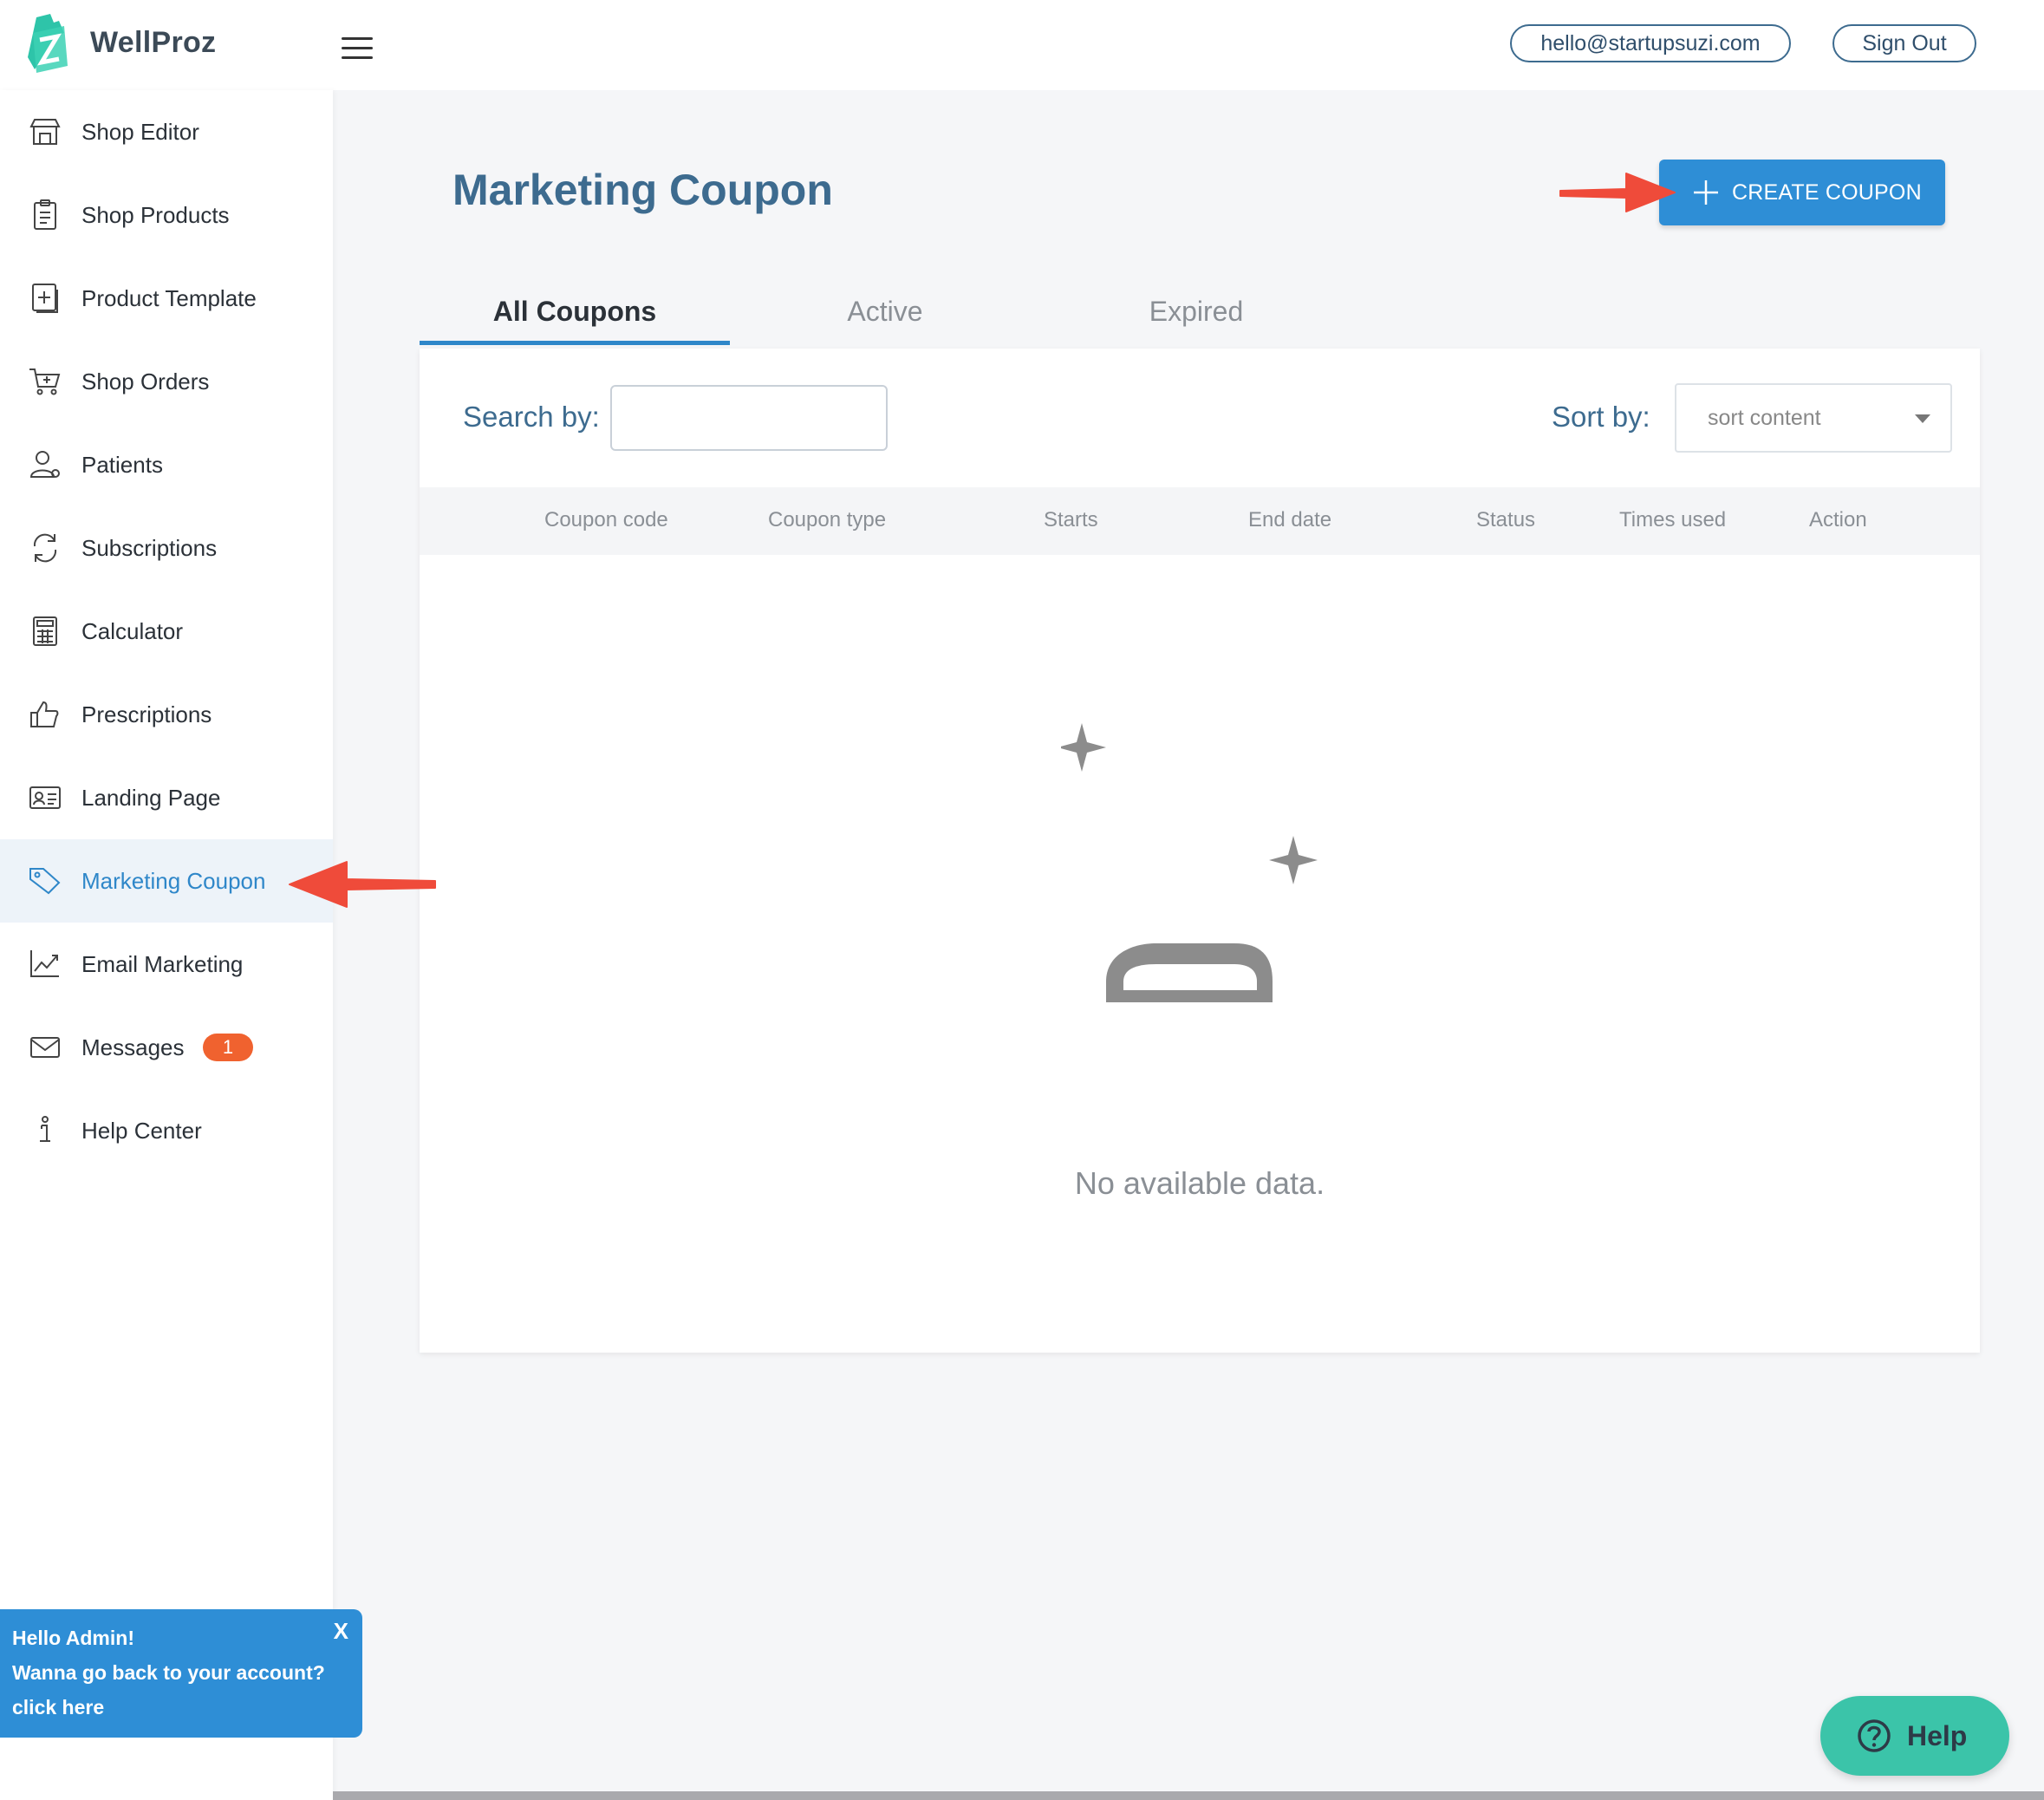 Image resolution: width=2044 pixels, height=1800 pixels. What do you see at coordinates (166, 464) in the screenshot?
I see `sidebar-item-patients: Patients` at bounding box center [166, 464].